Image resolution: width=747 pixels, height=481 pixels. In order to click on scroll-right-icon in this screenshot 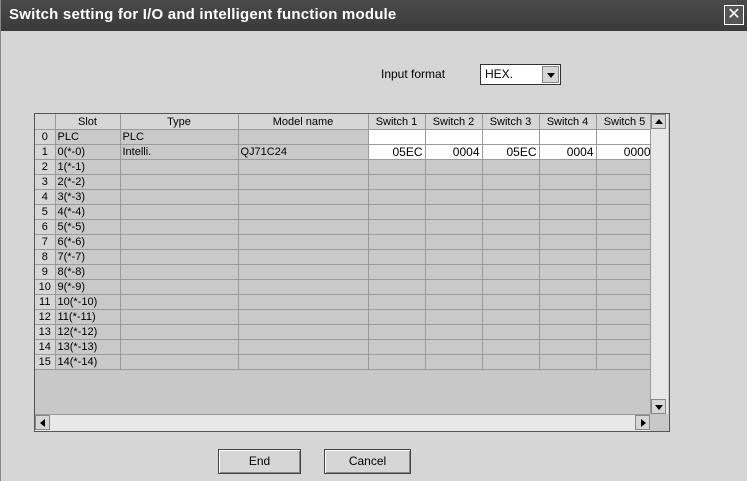, I will do `click(642, 422)`.